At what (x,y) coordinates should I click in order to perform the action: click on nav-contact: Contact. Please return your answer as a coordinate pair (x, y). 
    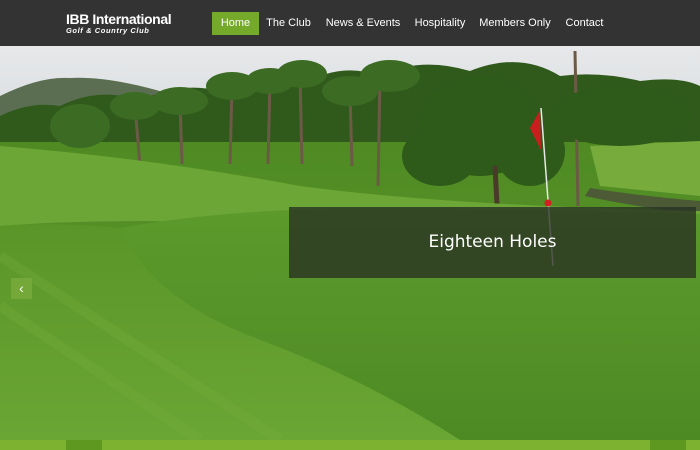
    Looking at the image, I should click on (584, 23).